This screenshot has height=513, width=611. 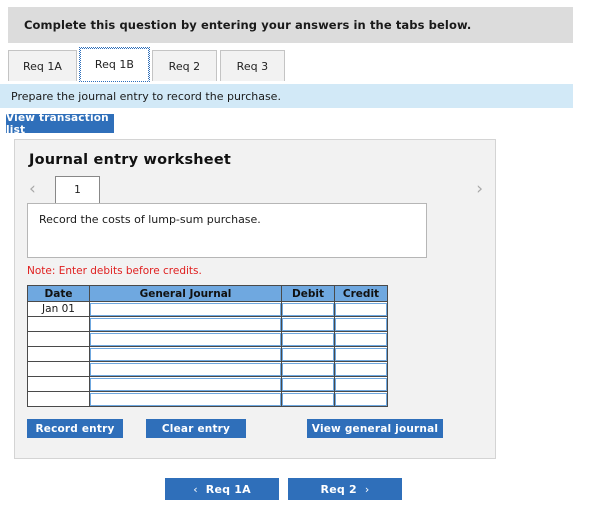 I want to click on clear-entry-button: Clear entry, so click(x=196, y=428).